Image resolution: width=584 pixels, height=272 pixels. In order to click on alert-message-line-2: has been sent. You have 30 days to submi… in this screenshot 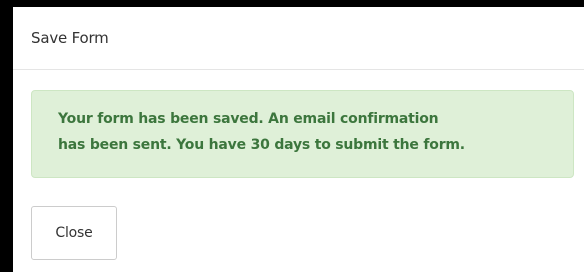, I will do `click(261, 145)`.